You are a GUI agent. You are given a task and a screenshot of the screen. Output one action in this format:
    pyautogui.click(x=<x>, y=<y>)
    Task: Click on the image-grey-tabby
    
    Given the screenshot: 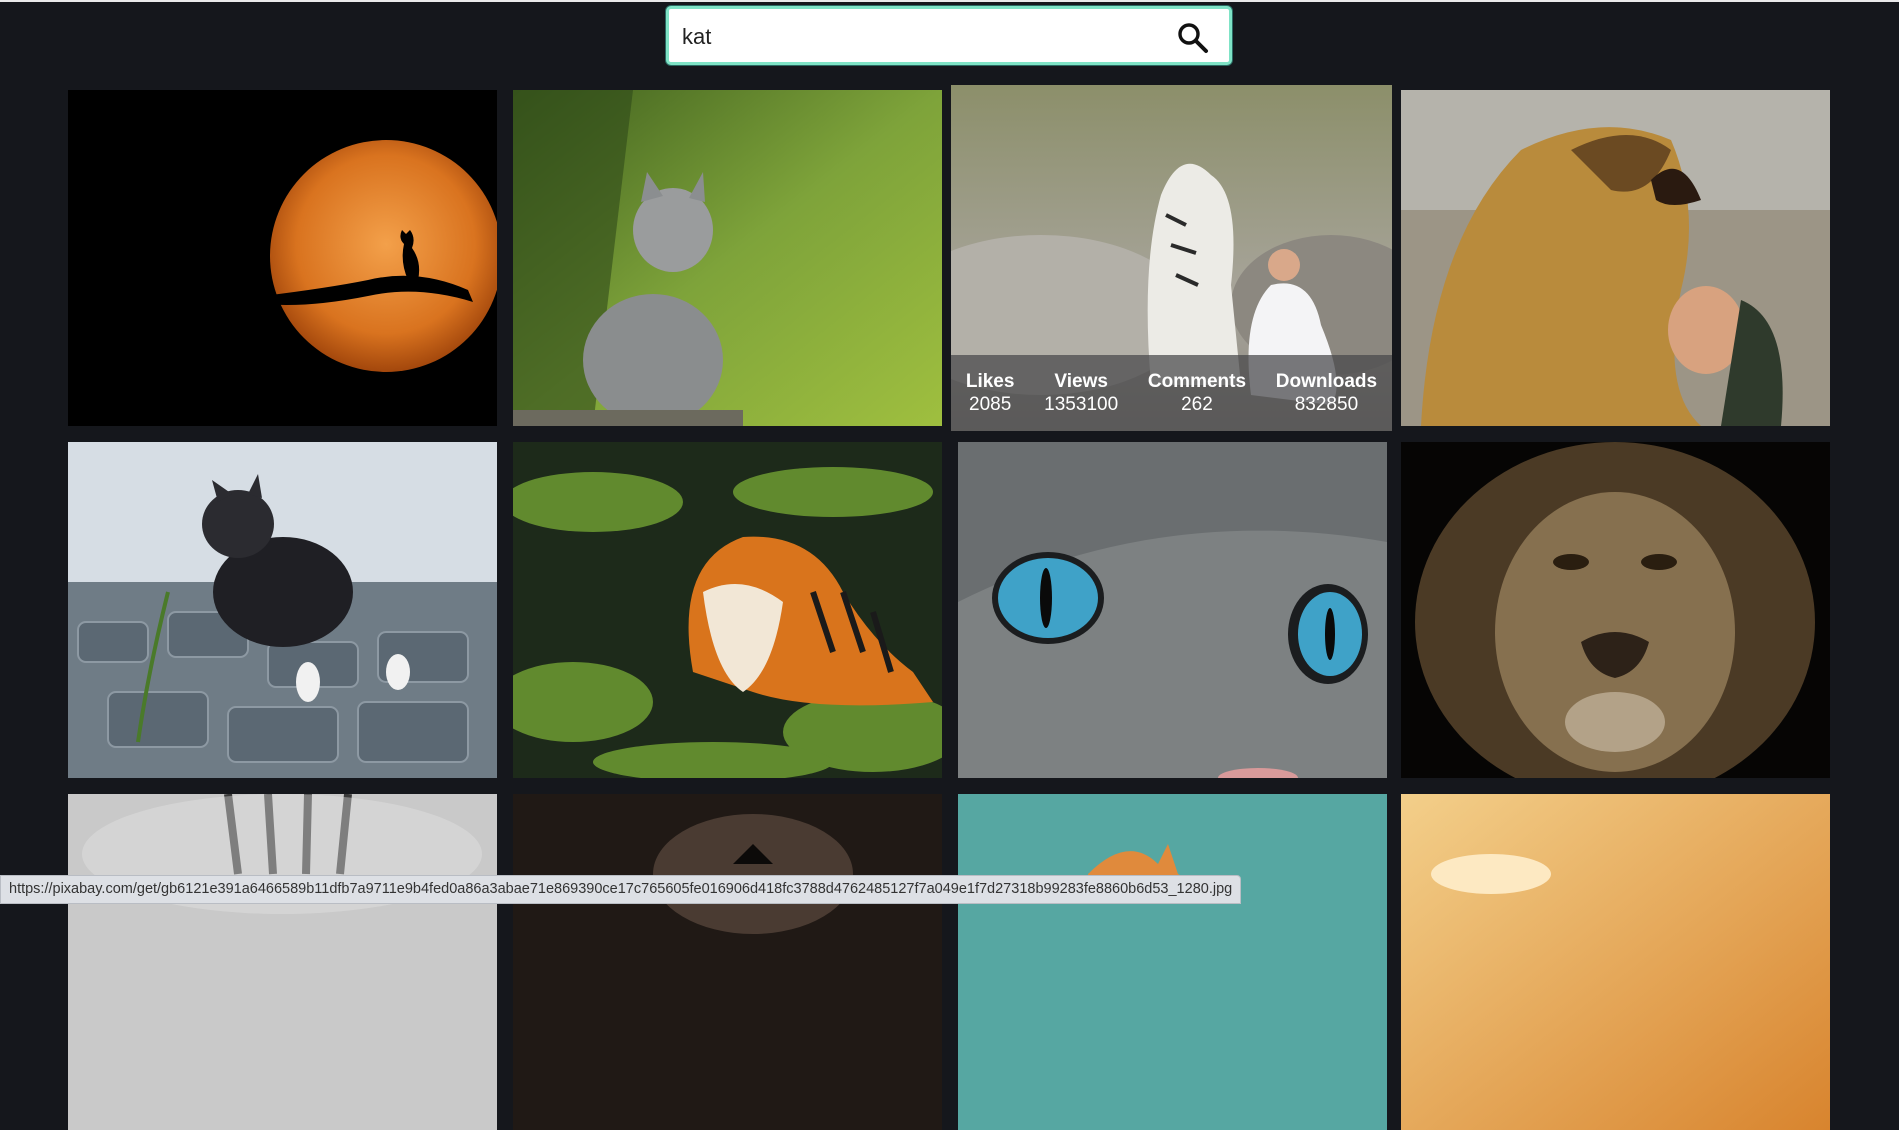 What is the action you would take?
    pyautogui.click(x=282, y=962)
    